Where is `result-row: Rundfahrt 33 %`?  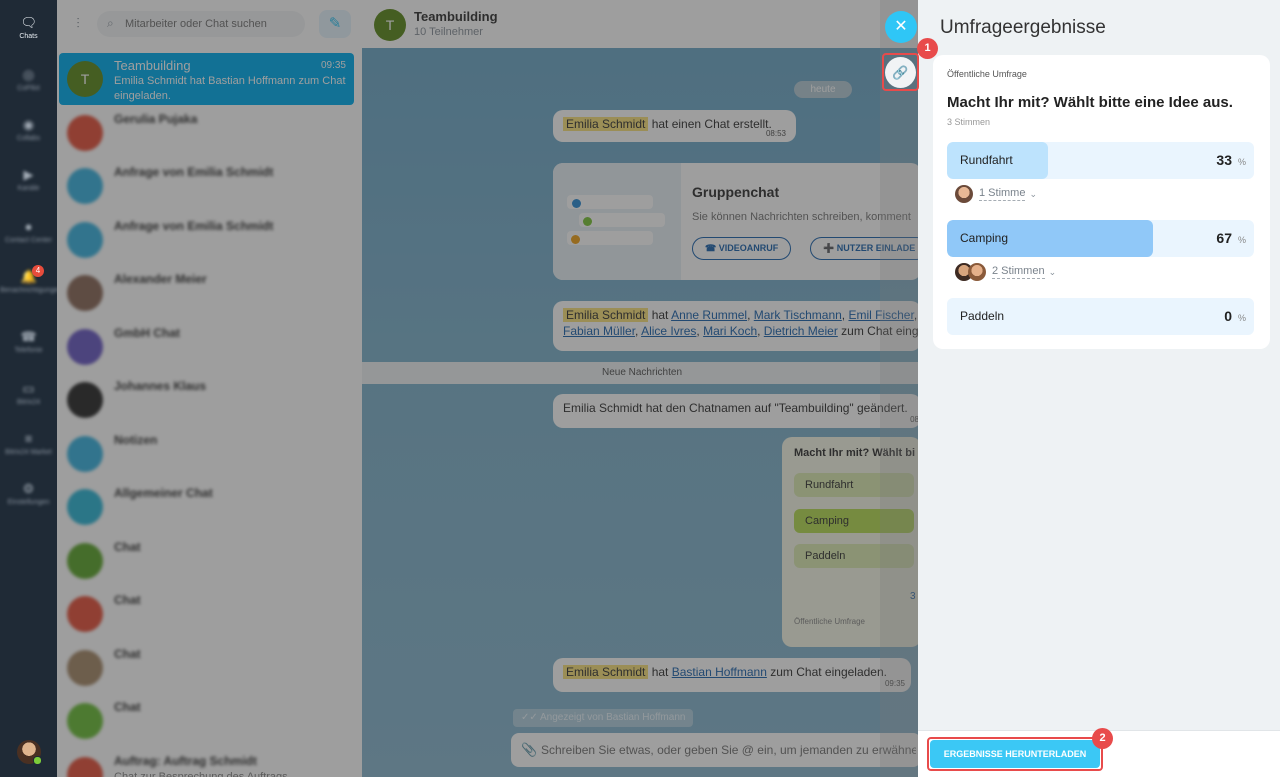
result-row: Rundfahrt 33 % is located at coordinates (1100, 160).